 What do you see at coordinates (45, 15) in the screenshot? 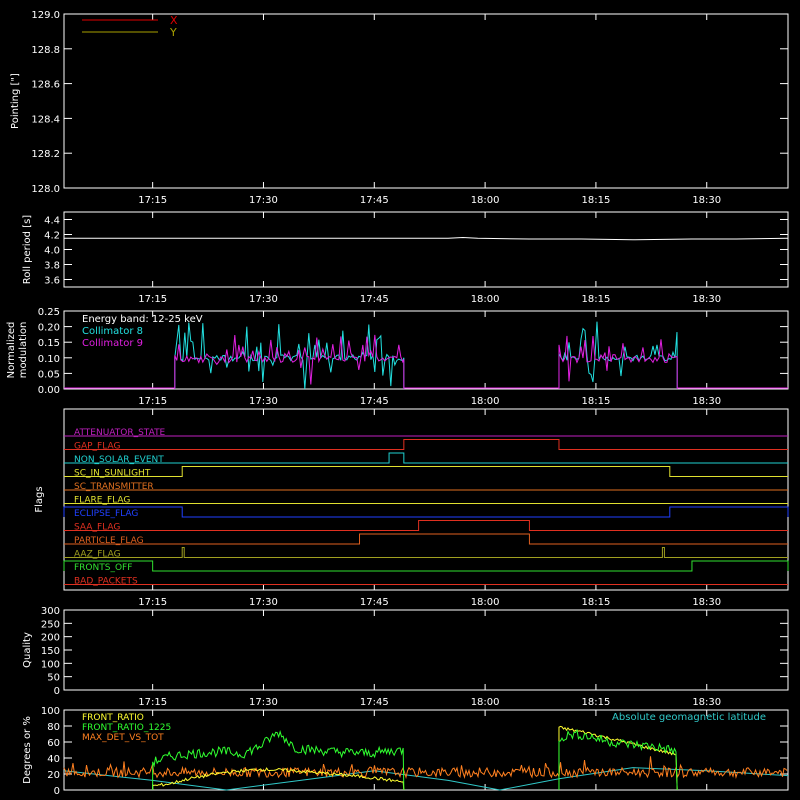
I see `pointing-ytick-label: 129.0` at bounding box center [45, 15].